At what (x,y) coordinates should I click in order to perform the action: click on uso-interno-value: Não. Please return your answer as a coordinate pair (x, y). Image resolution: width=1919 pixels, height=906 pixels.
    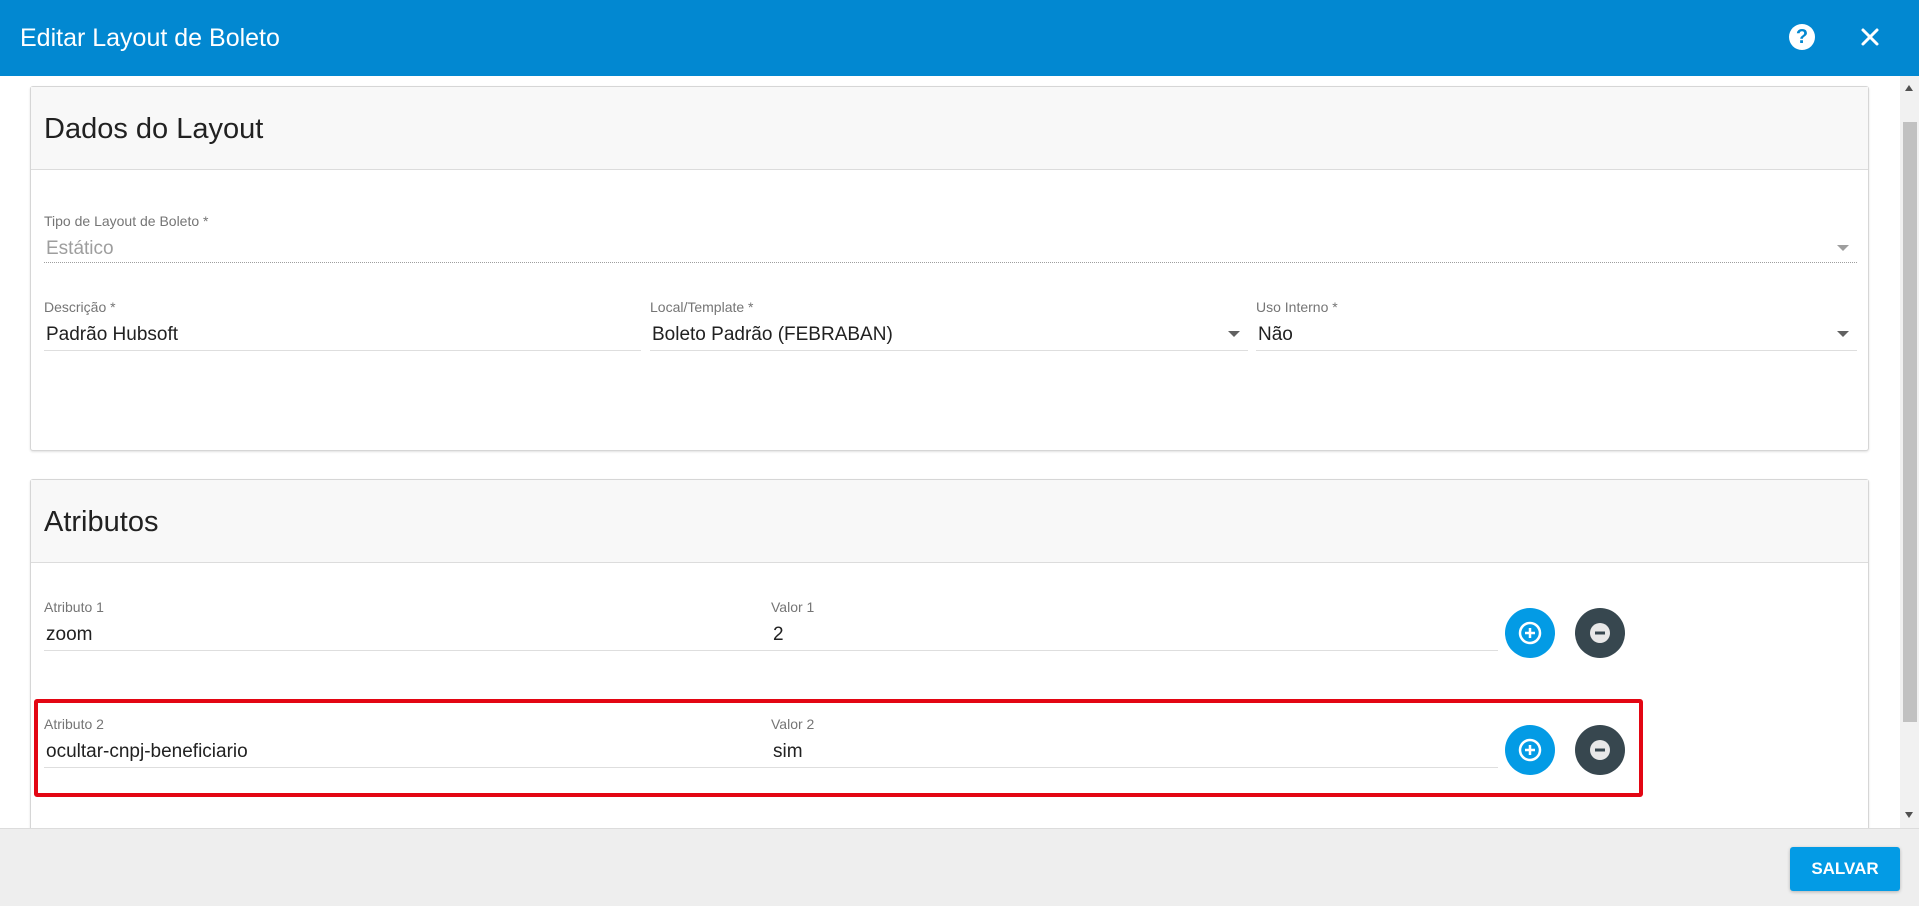
    Looking at the image, I should click on (1275, 334).